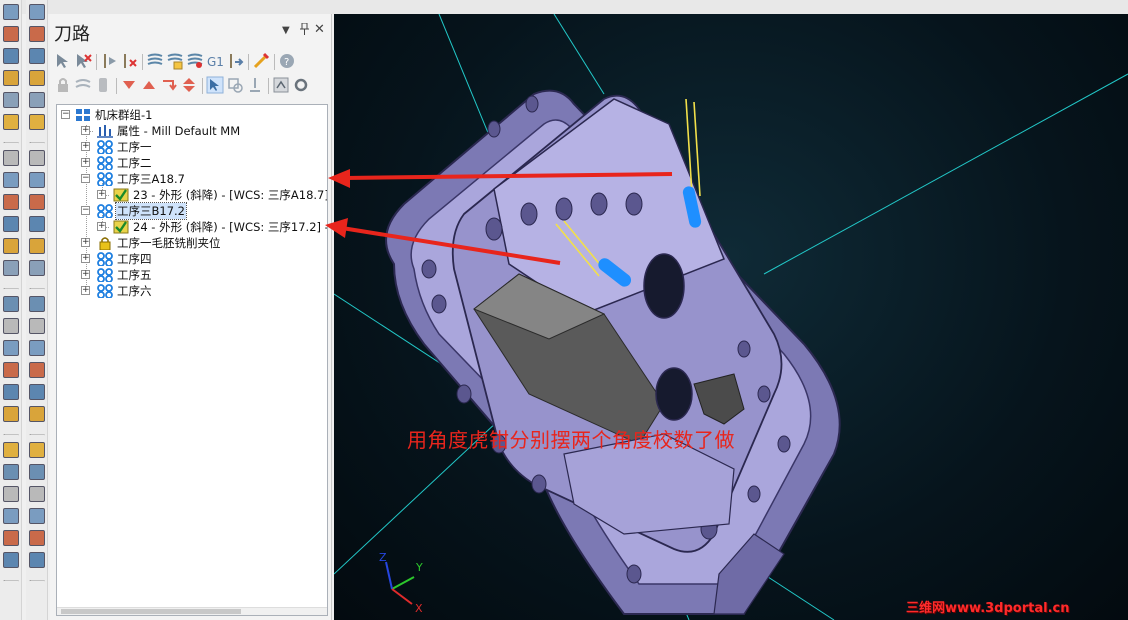 The width and height of the screenshot is (1128, 620). Describe the element at coordinates (151, 611) in the screenshot. I see `scrollbar-thumb` at that location.